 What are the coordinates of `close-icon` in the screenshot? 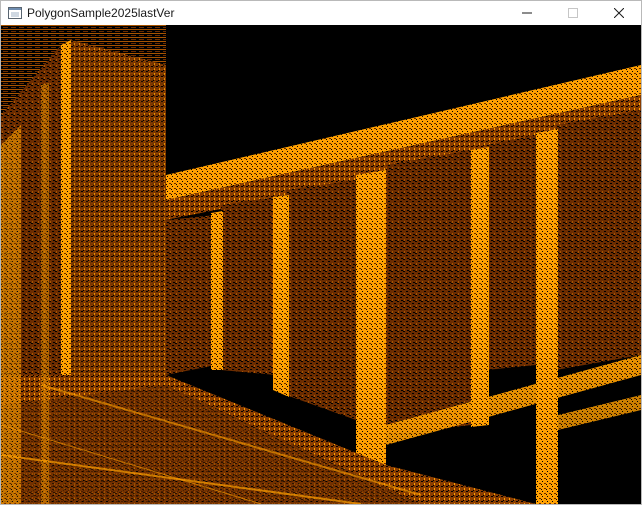 It's located at (619, 13).